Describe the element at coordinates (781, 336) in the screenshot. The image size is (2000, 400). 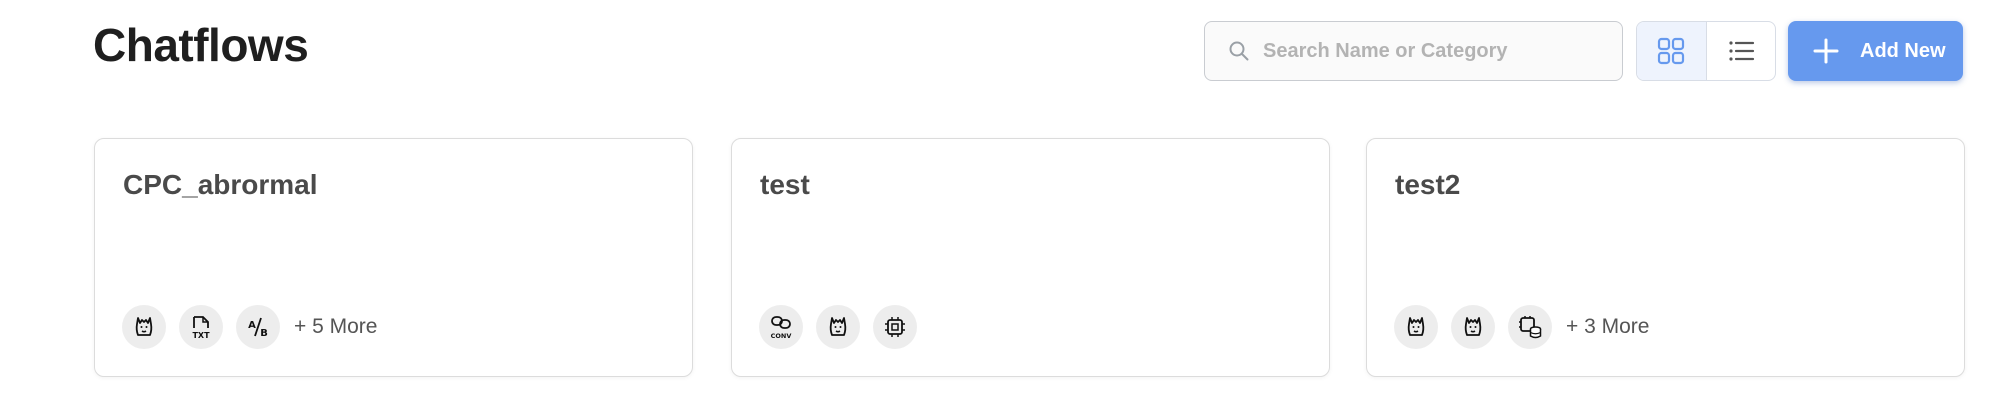
I see `svg-text: CONV` at that location.